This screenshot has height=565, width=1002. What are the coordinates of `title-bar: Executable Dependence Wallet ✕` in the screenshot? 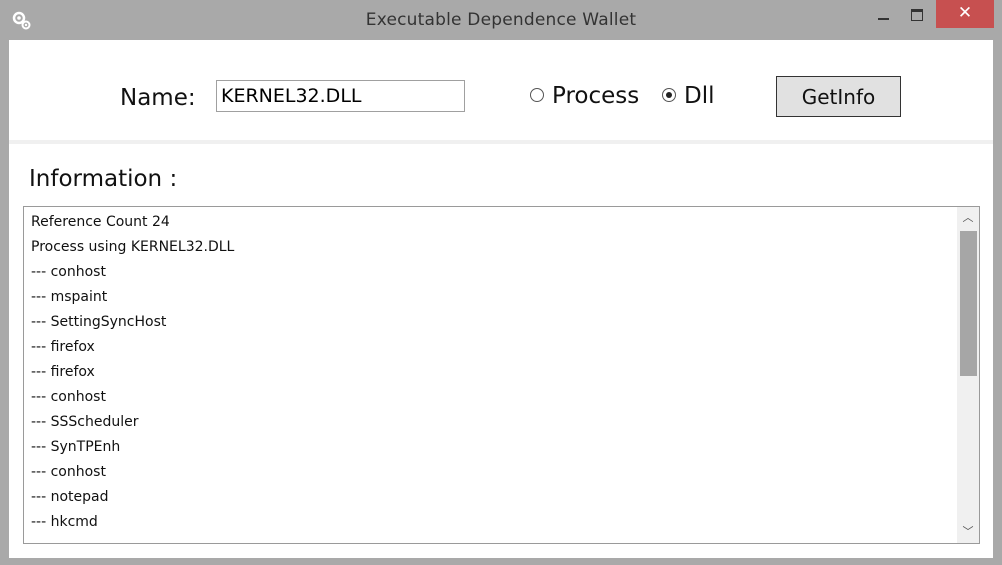 It's located at (501, 20).